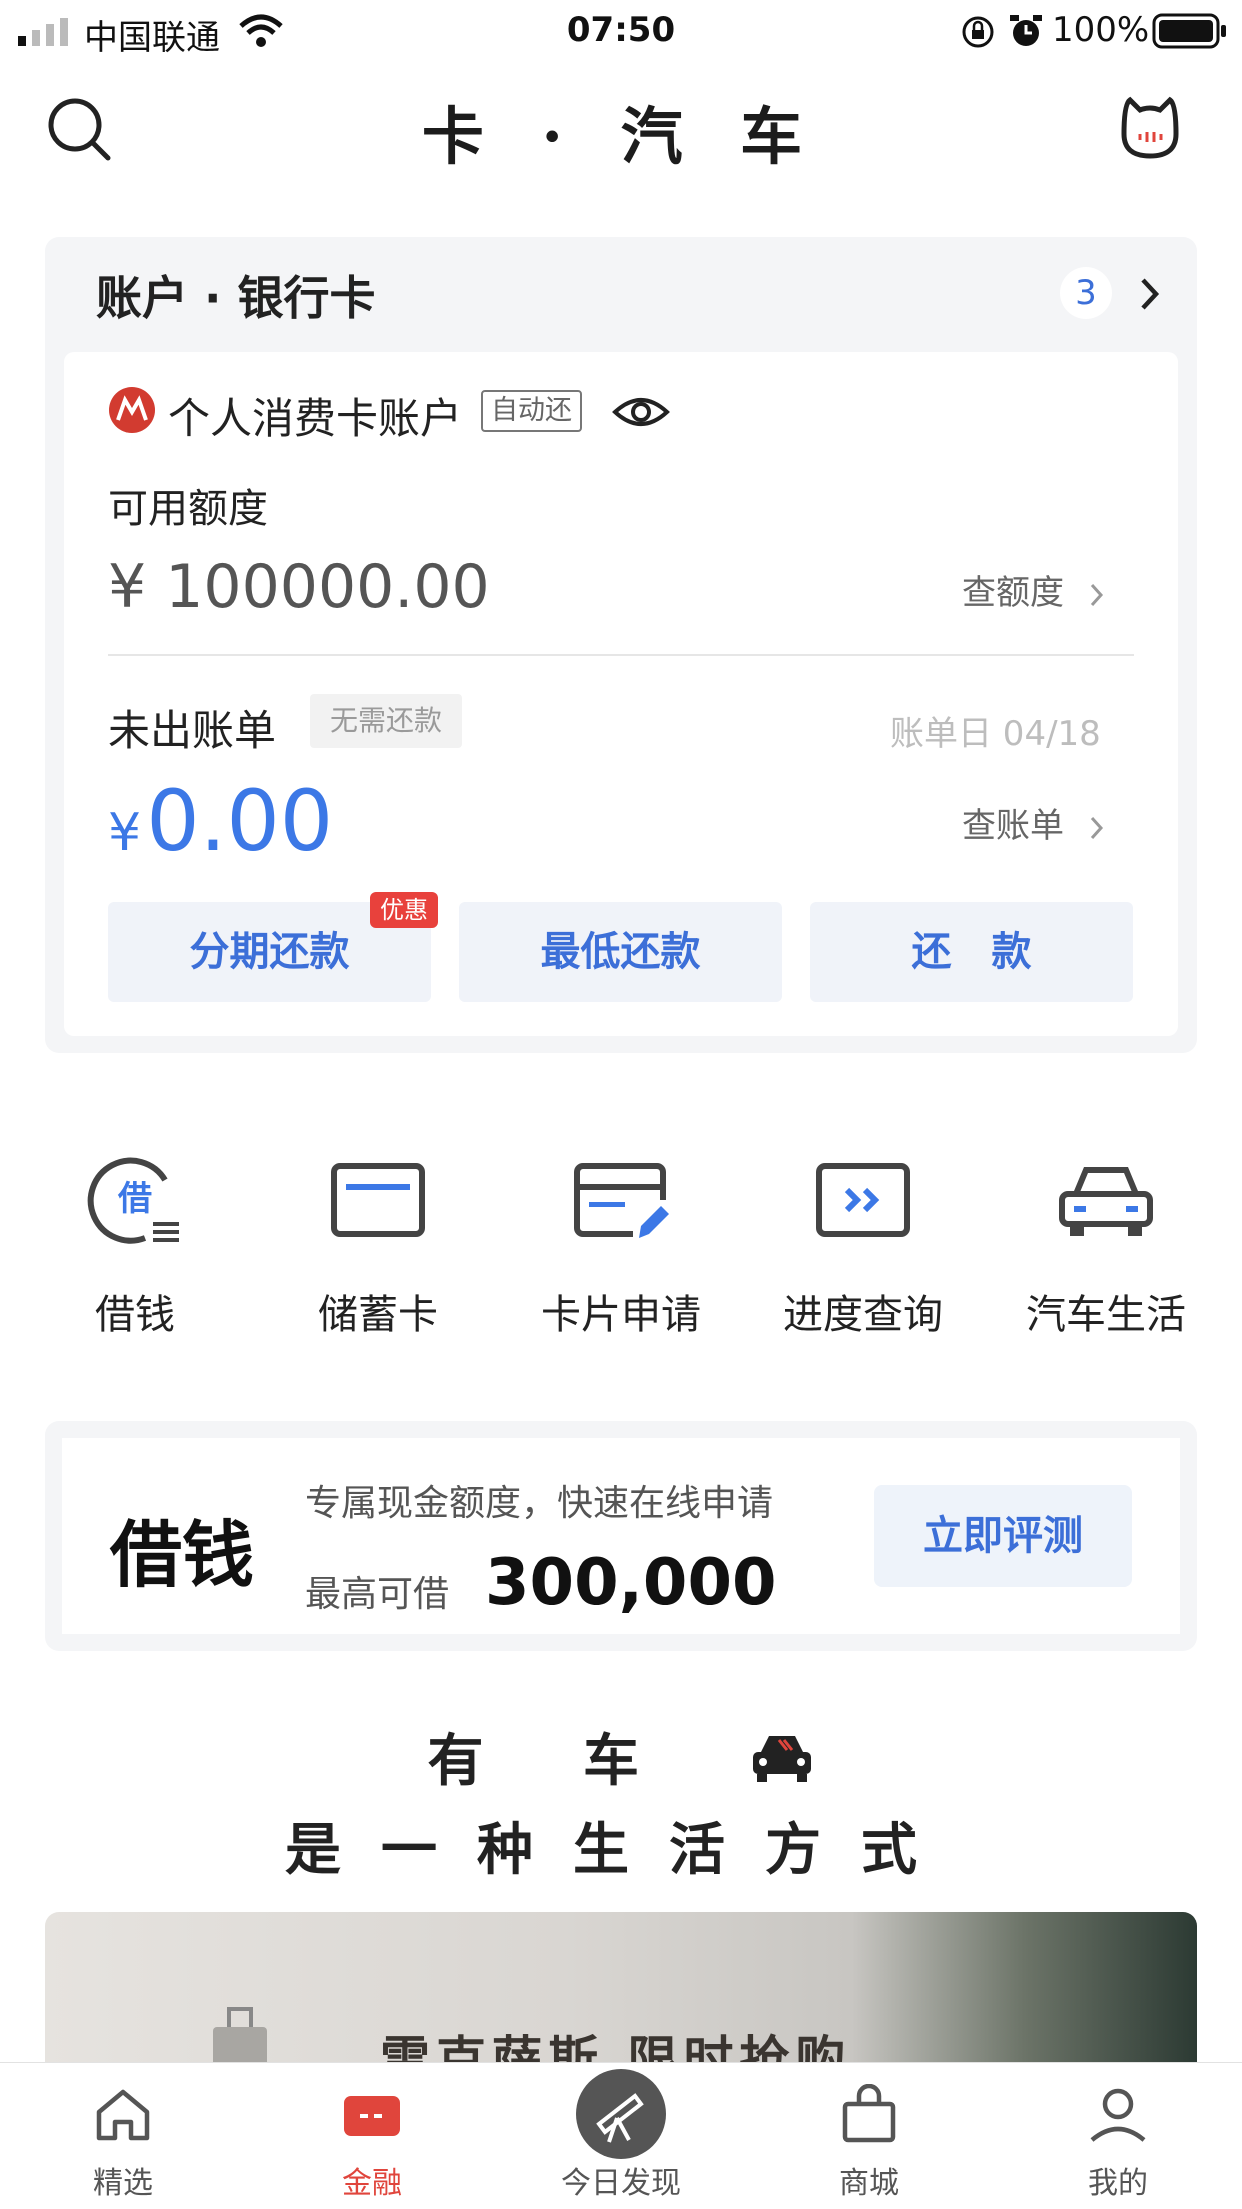  Describe the element at coordinates (863, 1315) in the screenshot. I see `quick-entry-label: 进度查询` at that location.